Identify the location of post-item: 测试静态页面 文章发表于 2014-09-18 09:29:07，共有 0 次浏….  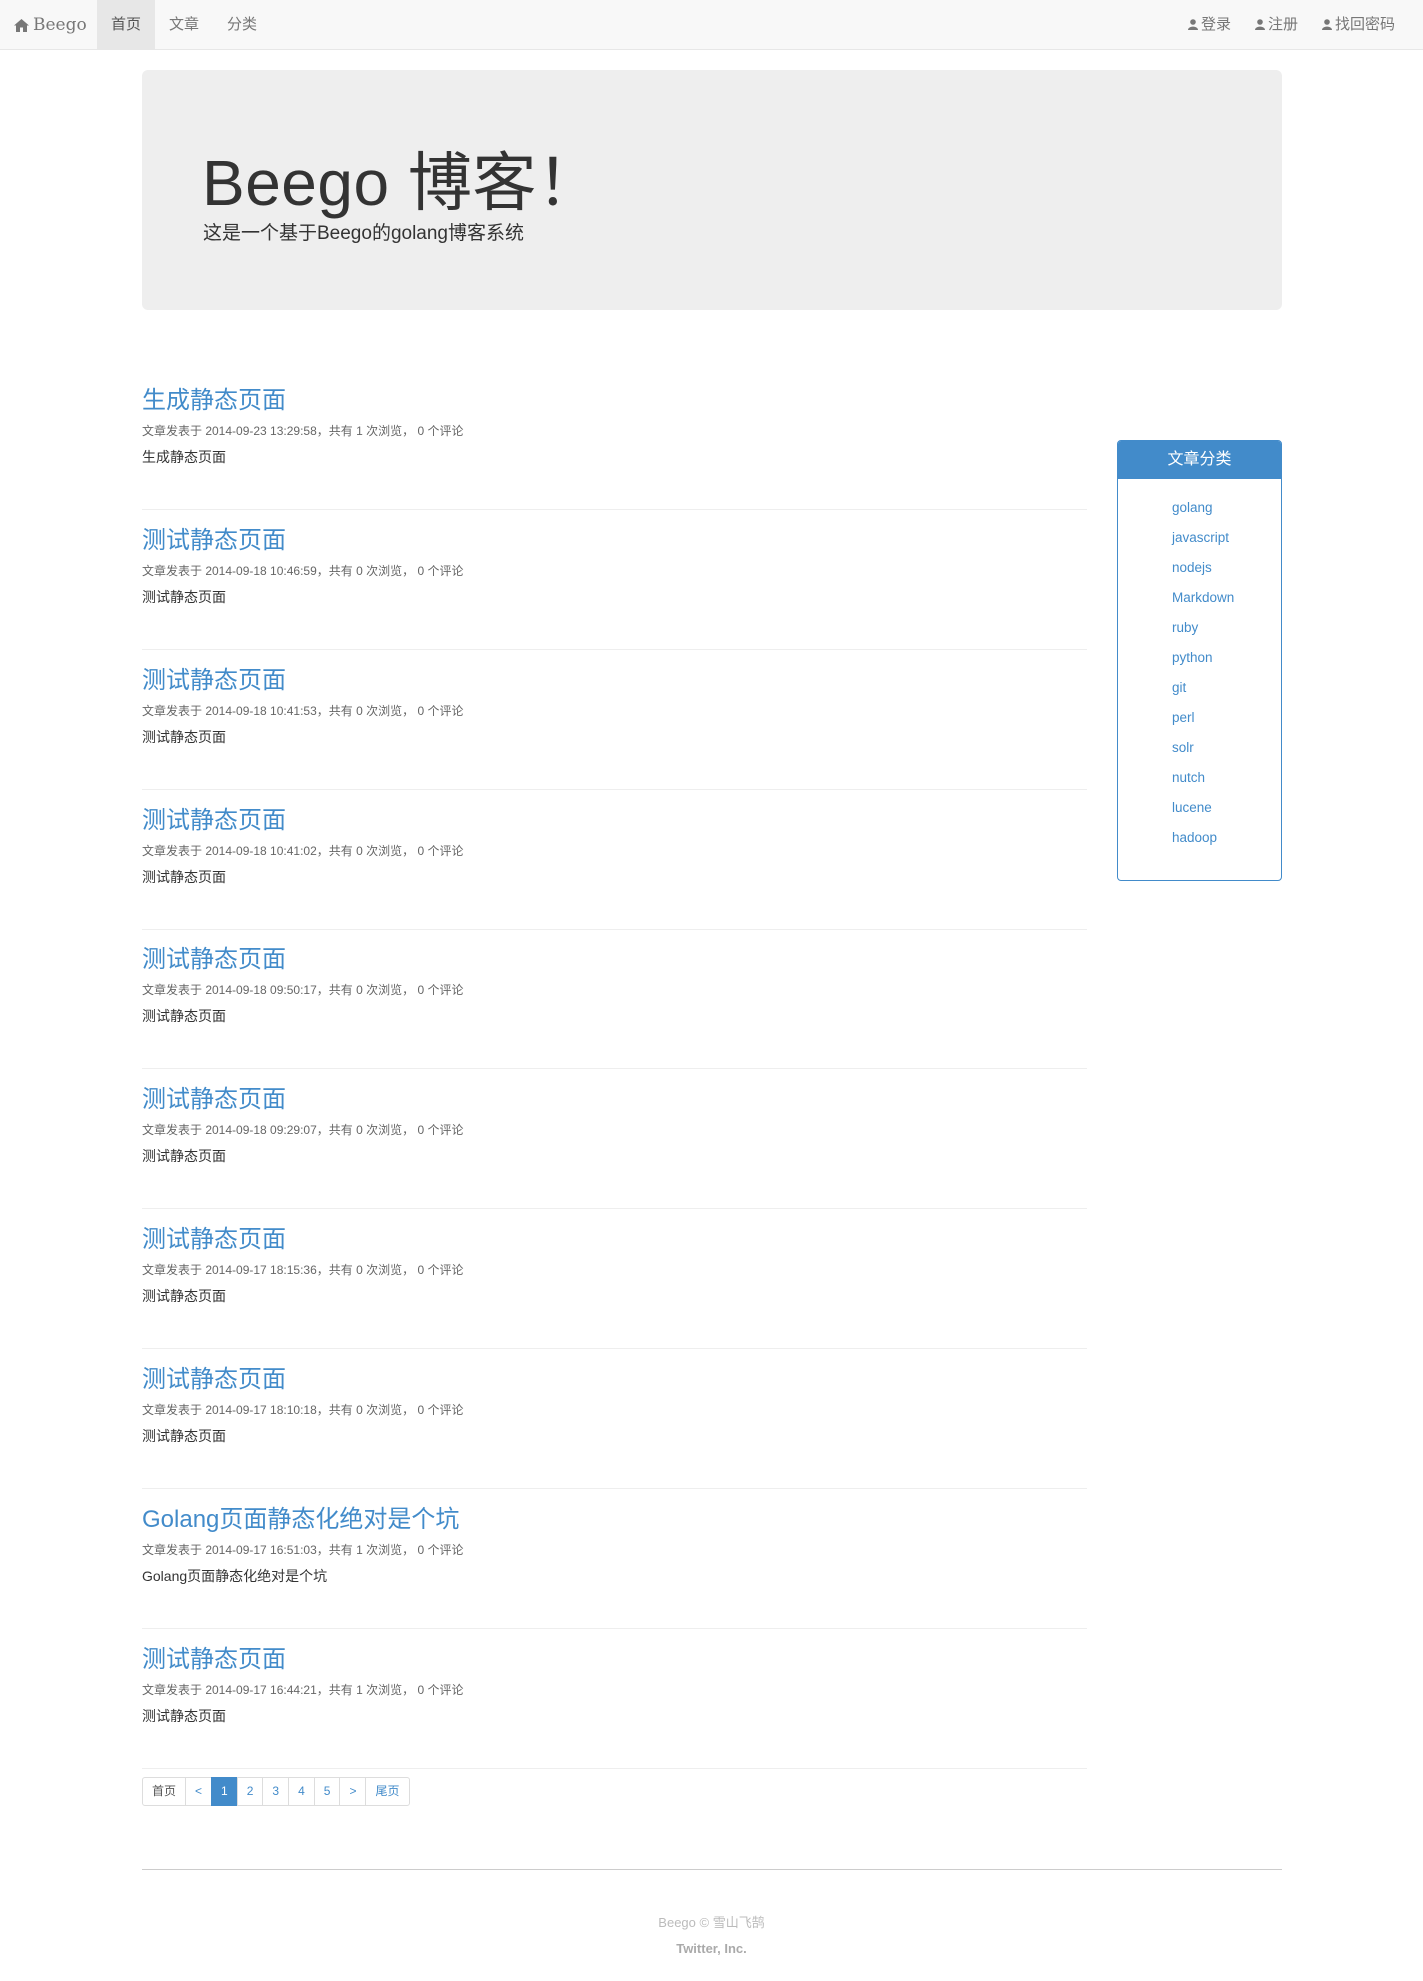
(614, 1139).